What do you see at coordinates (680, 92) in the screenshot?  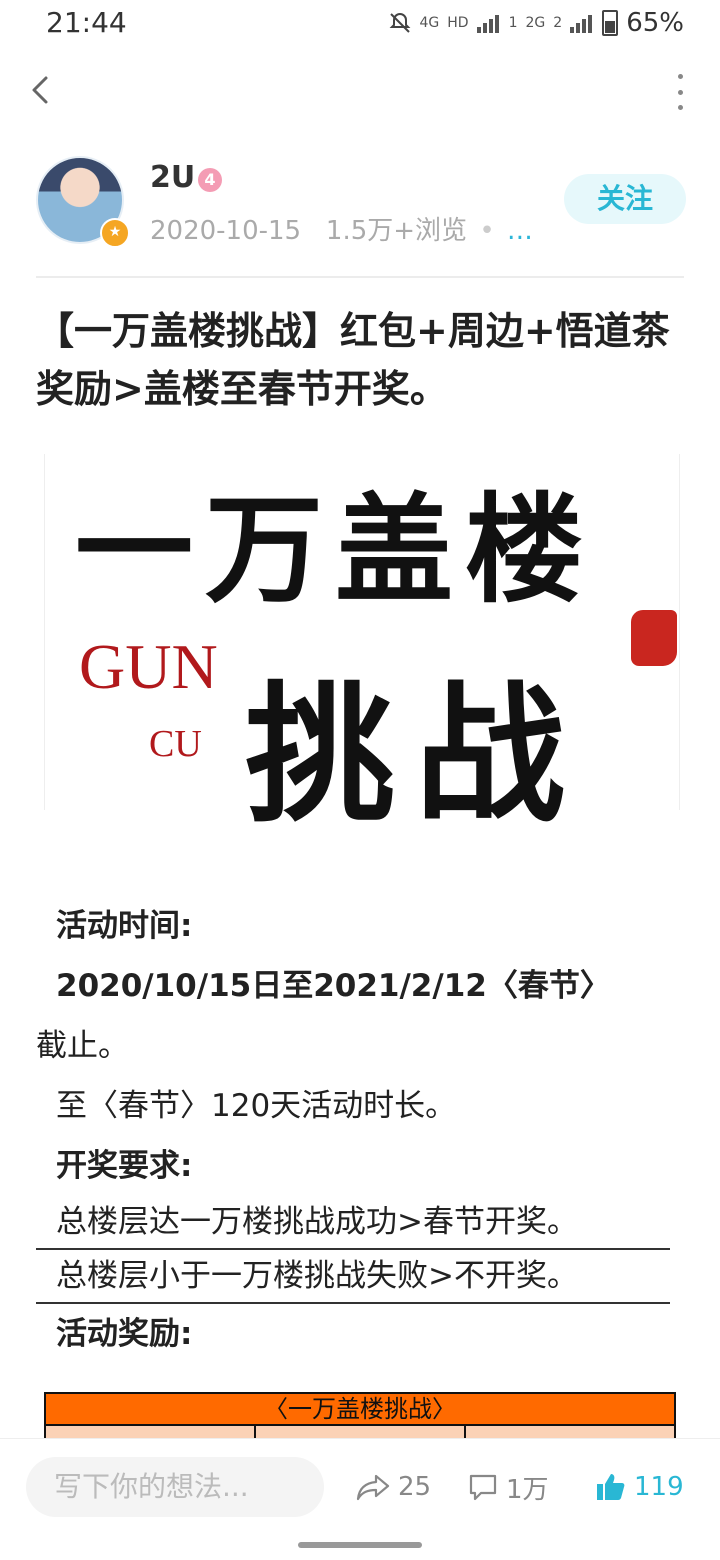 I see `more-icon` at bounding box center [680, 92].